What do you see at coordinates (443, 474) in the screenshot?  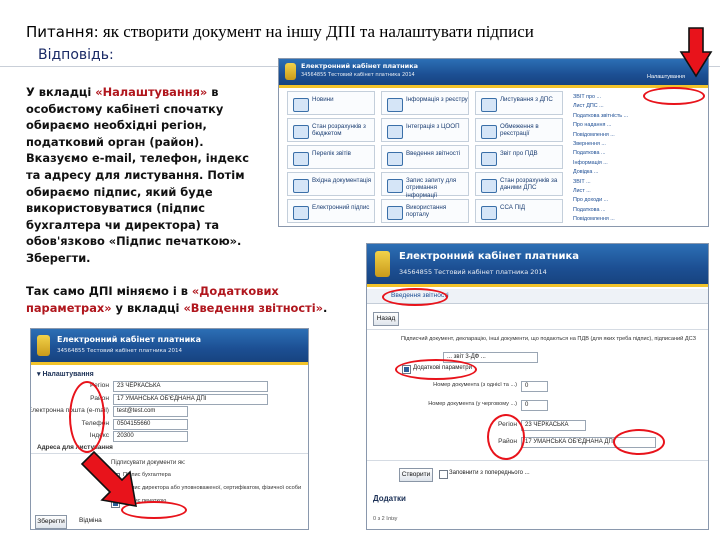 I see `template-checkbox` at bounding box center [443, 474].